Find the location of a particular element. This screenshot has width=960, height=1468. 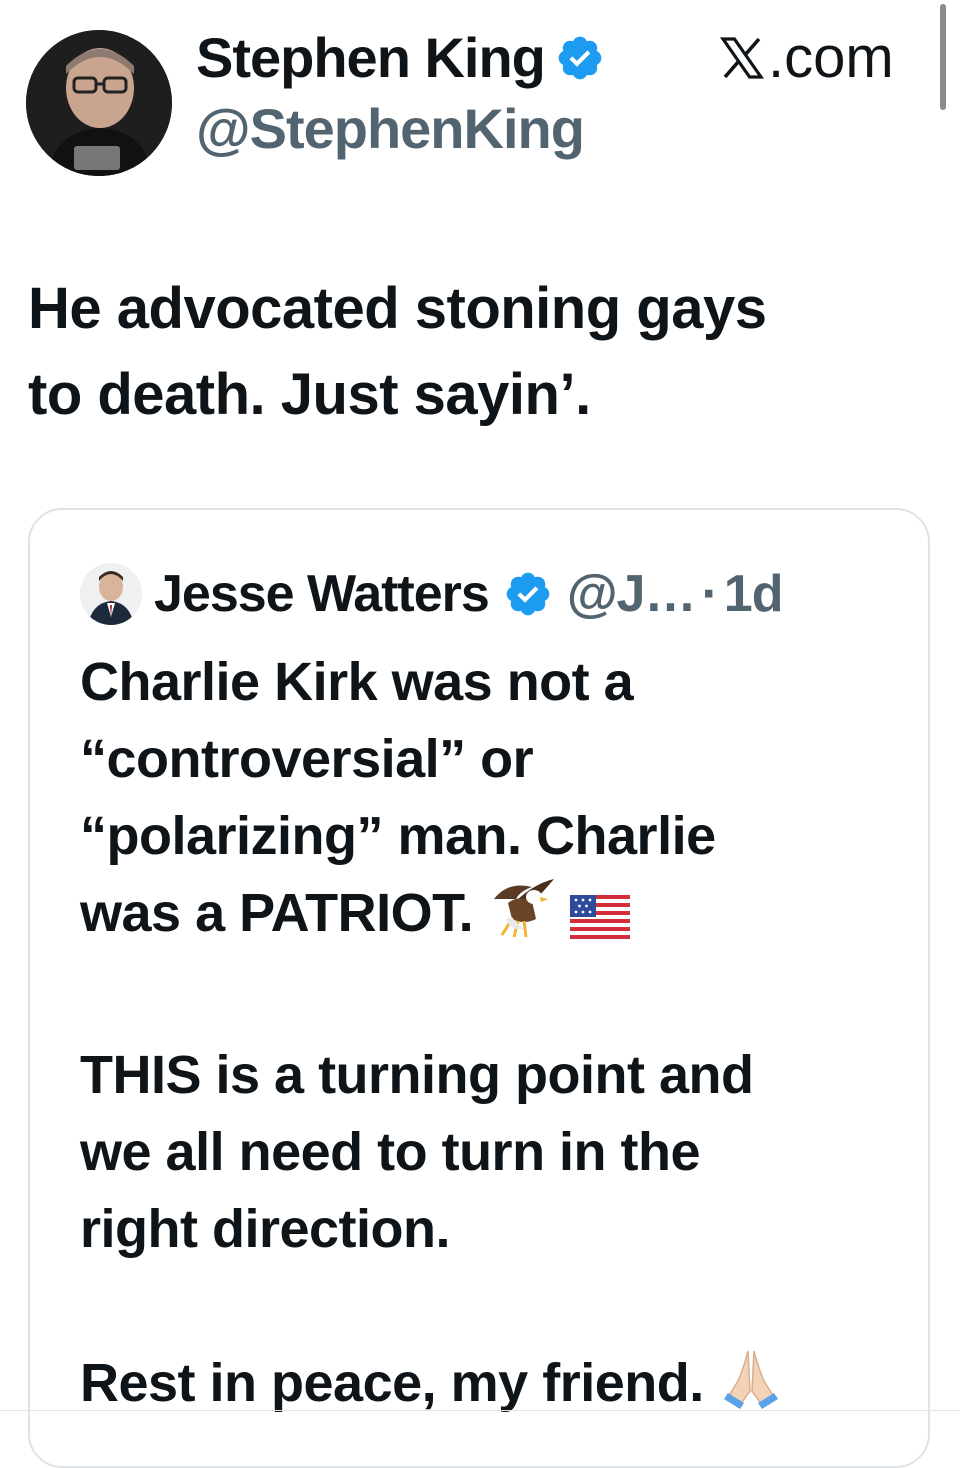

tweet-text-line: to death. Just sayin’. is located at coordinates (309, 394).